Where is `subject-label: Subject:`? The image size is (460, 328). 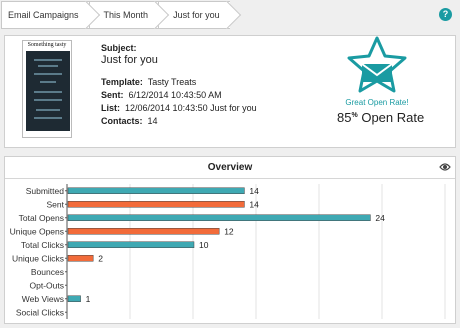 subject-label: Subject: is located at coordinates (119, 48).